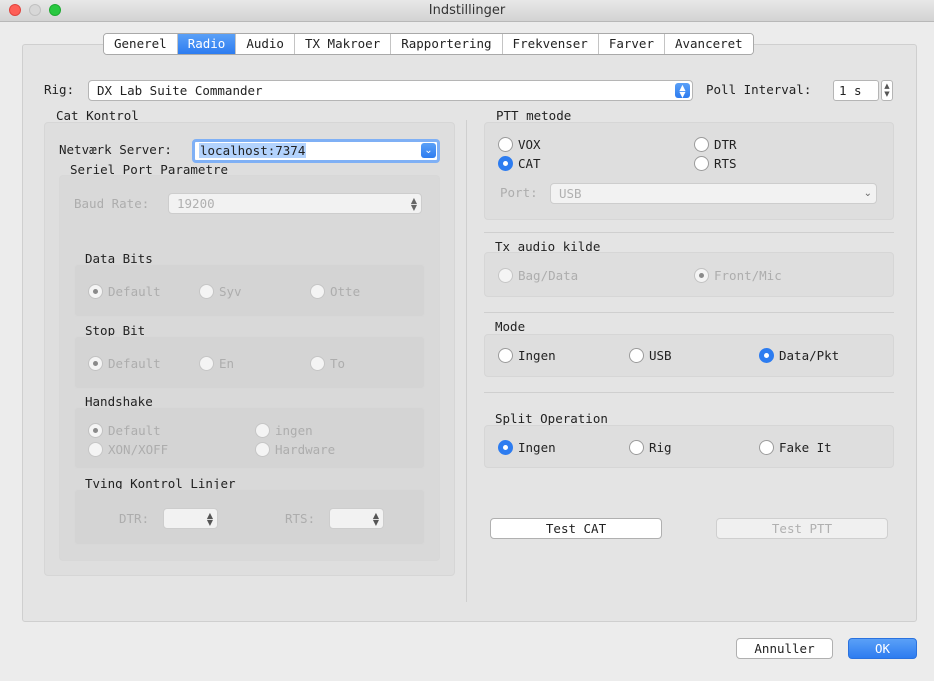  What do you see at coordinates (141, 44) in the screenshot?
I see `tab-generel: Generel` at bounding box center [141, 44].